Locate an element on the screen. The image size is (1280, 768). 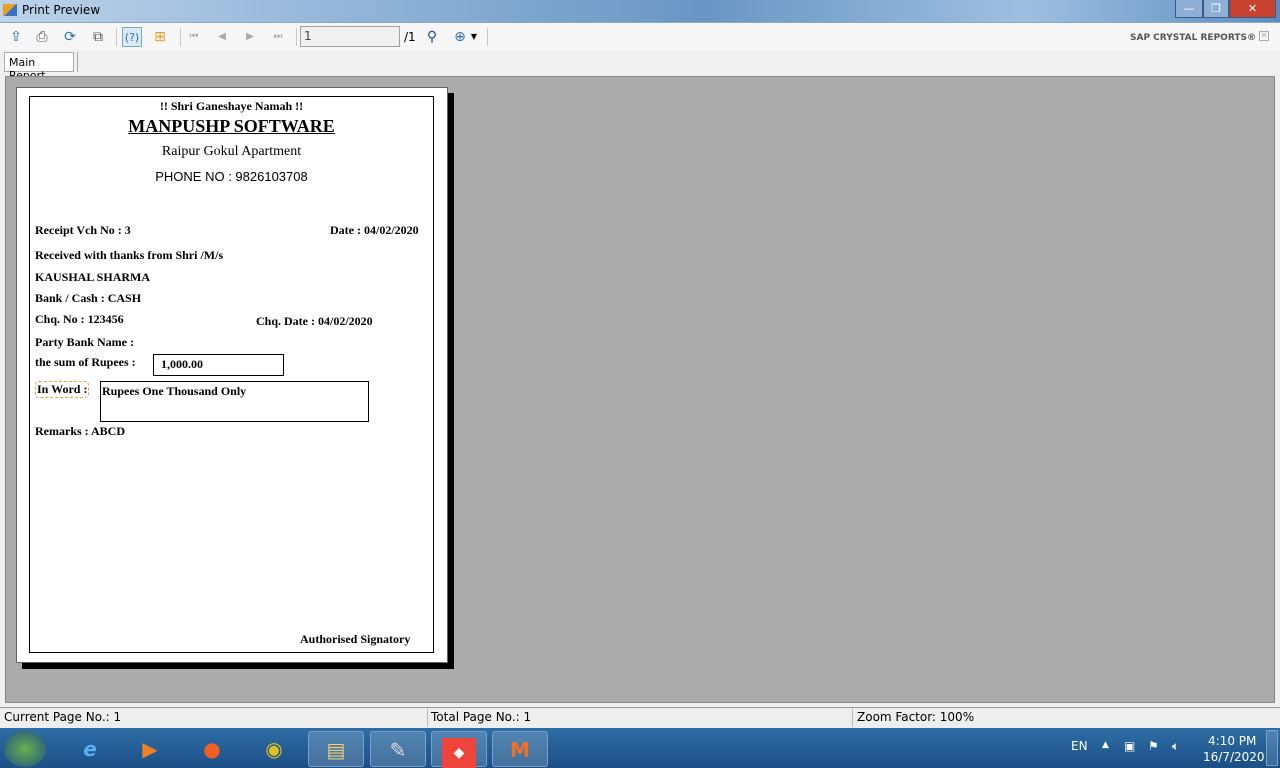
help-icon: (?) is located at coordinates (132, 37).